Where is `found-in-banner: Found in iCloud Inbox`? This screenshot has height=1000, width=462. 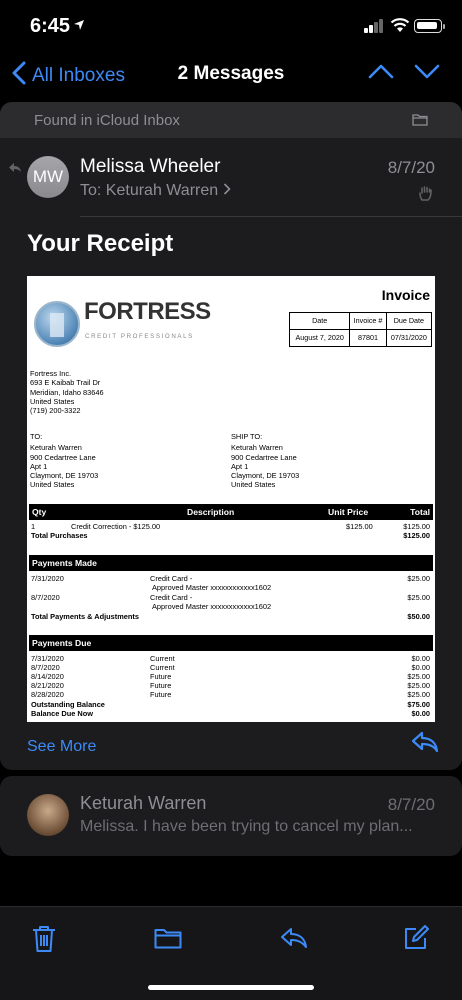
found-in-banner: Found in iCloud Inbox is located at coordinates (231, 120).